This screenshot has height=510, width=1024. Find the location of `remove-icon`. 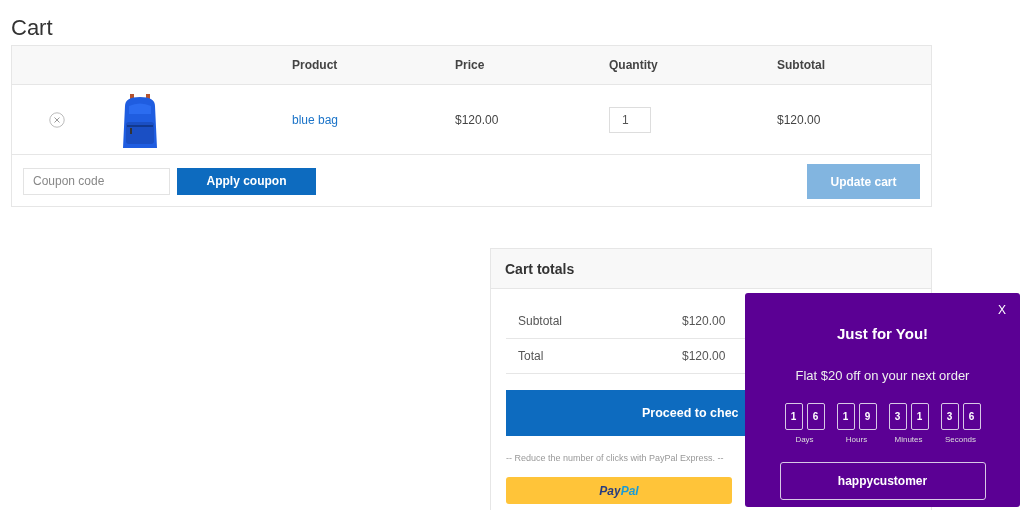

remove-icon is located at coordinates (57, 119).